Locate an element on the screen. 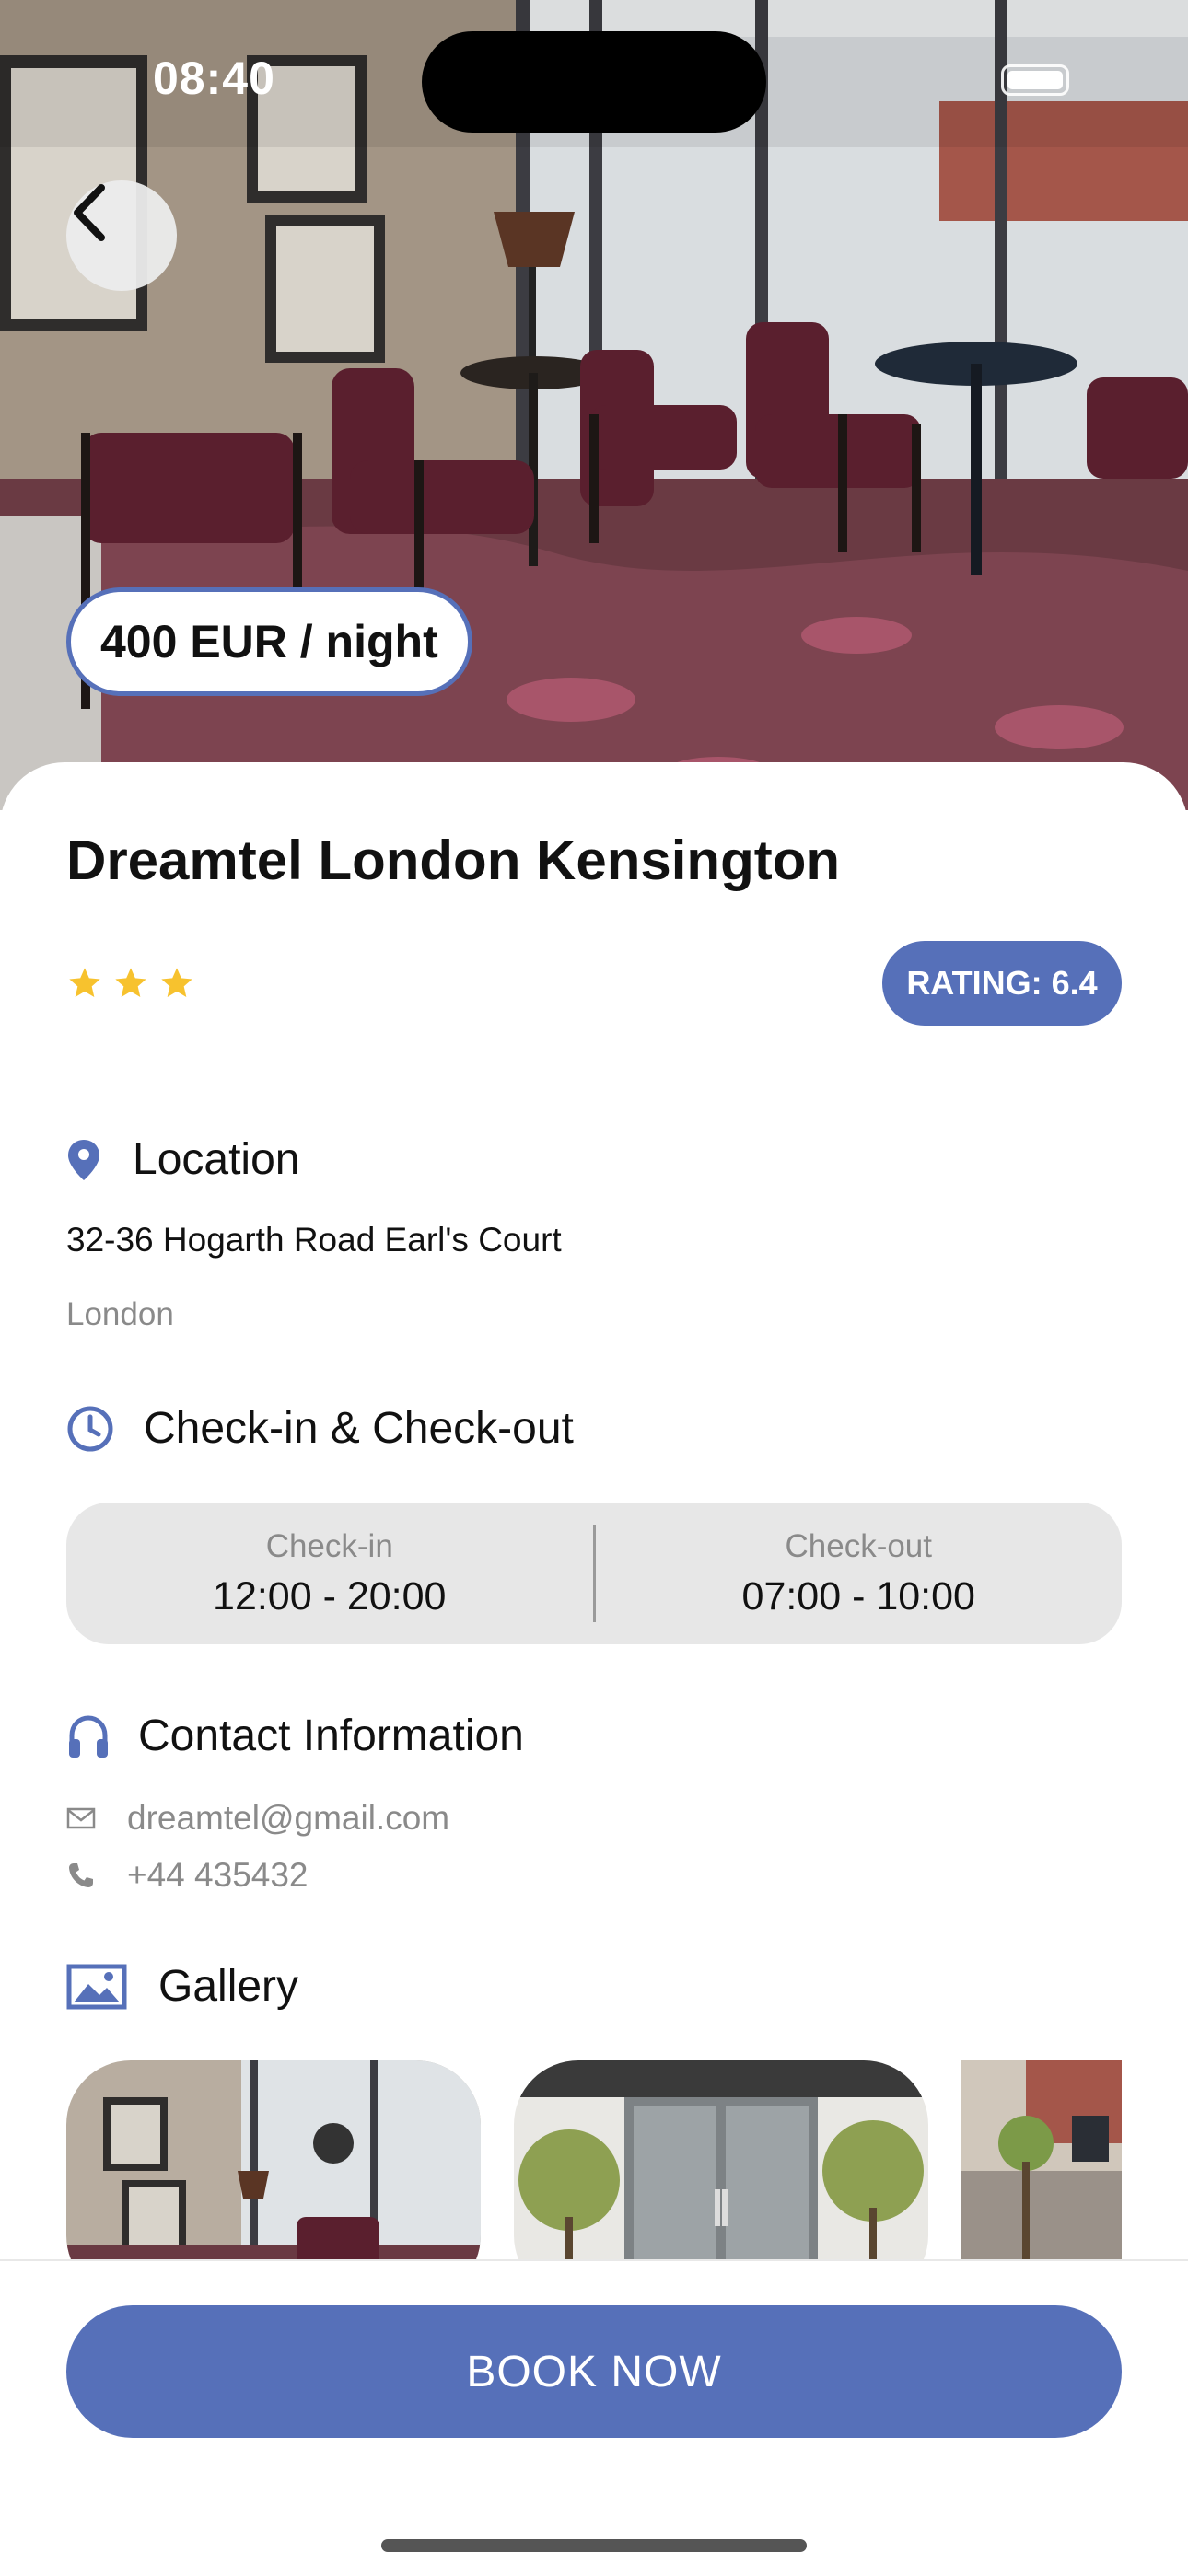  contact-heading: Contact Information is located at coordinates (295, 1736).